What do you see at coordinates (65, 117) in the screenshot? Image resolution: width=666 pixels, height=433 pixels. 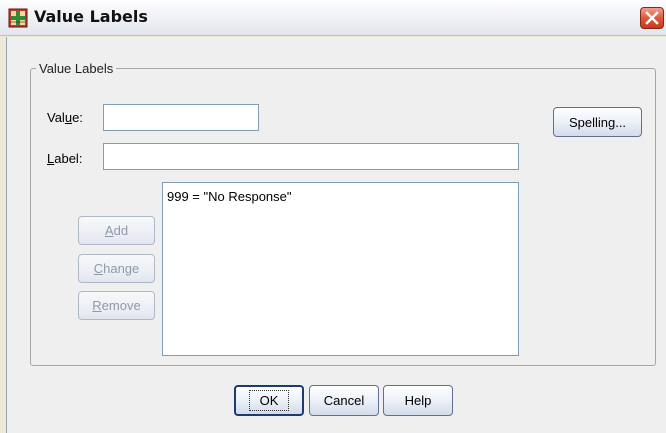 I see `value-label: Value:` at bounding box center [65, 117].